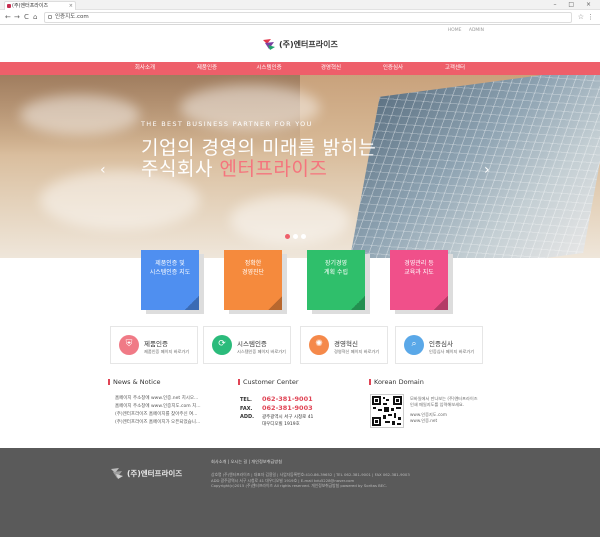 This screenshot has height=537, width=600. I want to click on home-link: HOME, so click(455, 30).